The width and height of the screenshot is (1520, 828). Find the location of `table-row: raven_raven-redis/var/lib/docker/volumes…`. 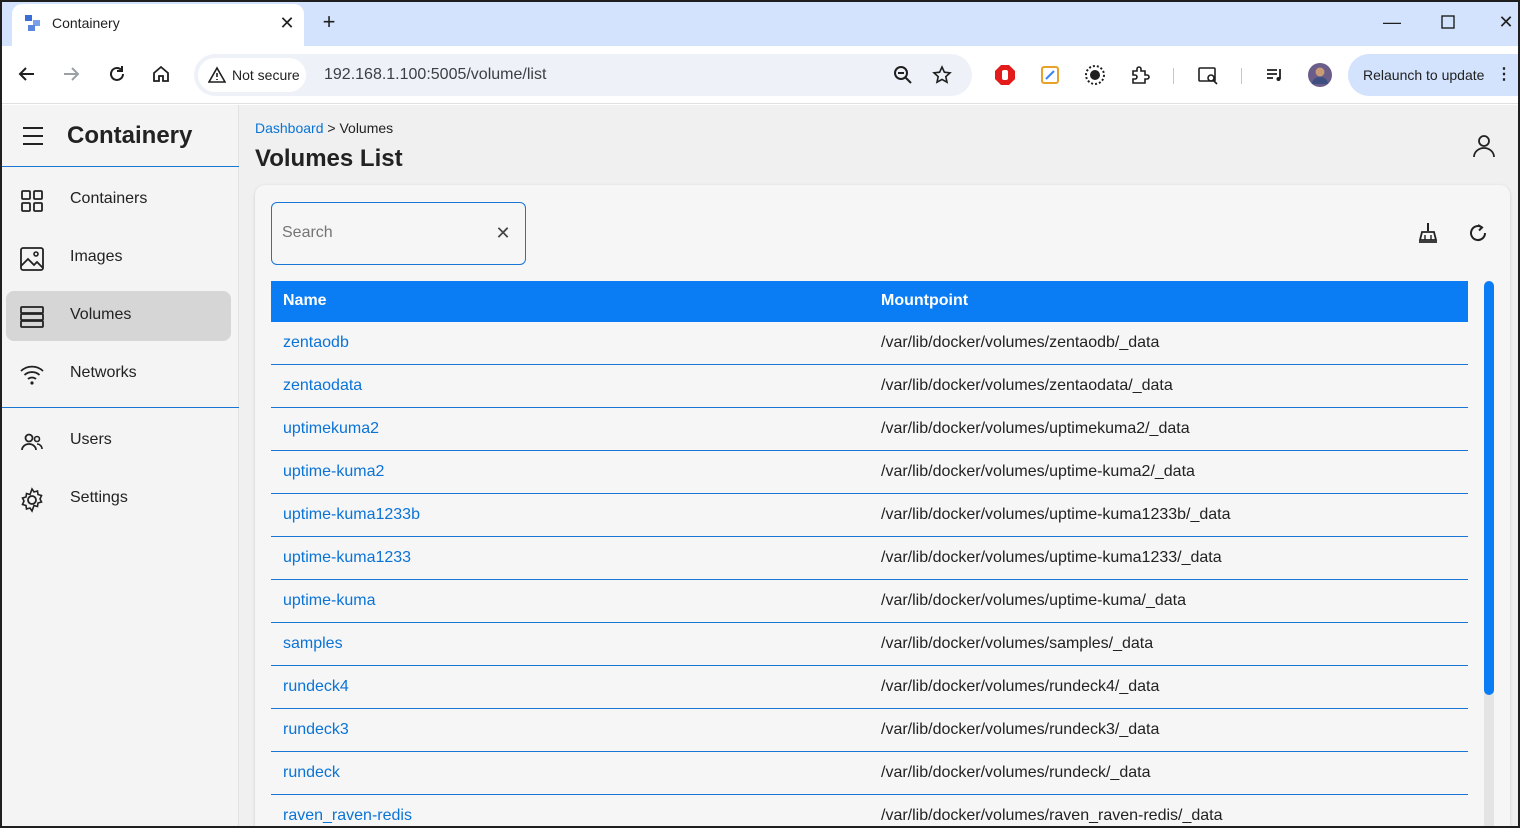

table-row: raven_raven-redis/var/lib/docker/volumes… is located at coordinates (869, 810).